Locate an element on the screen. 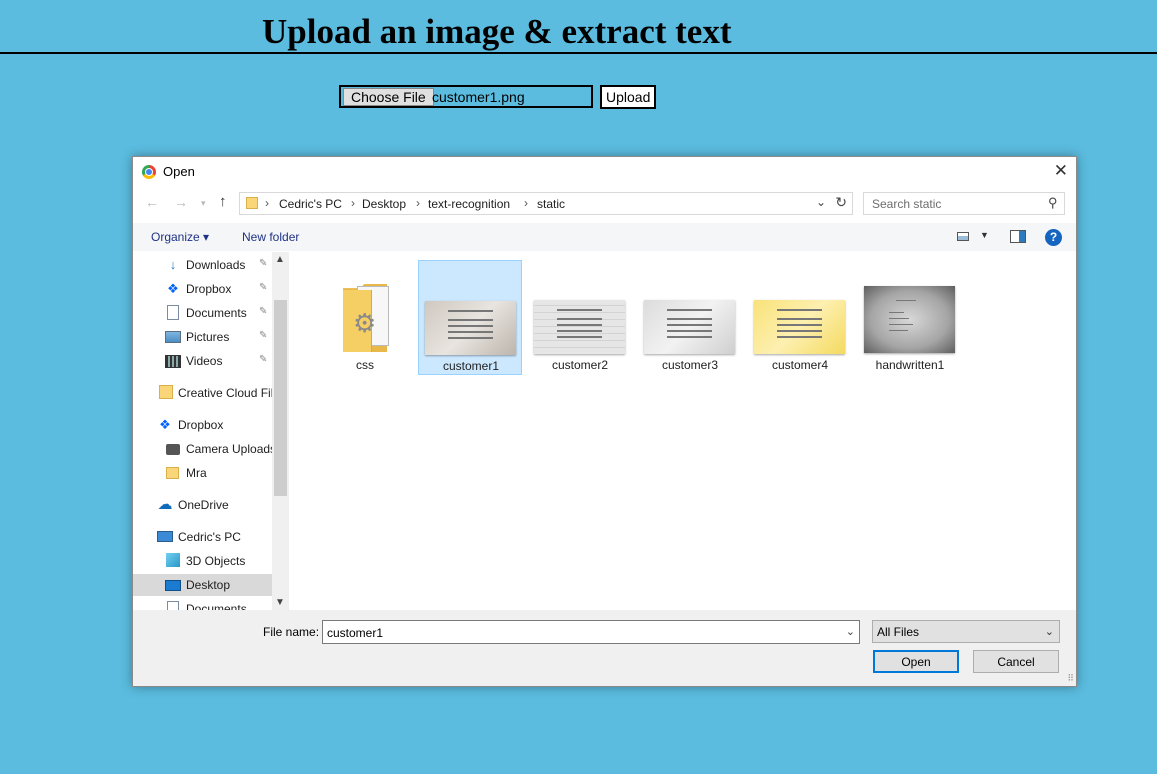 The width and height of the screenshot is (1157, 774). file-item-customer3: customer3 is located at coordinates (690, 317).